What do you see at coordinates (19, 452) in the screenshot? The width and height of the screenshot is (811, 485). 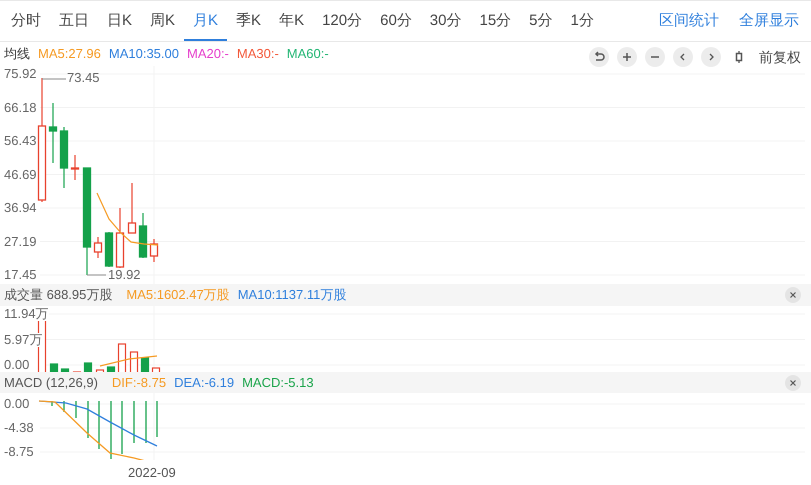 I see `axis-label: -8.75` at bounding box center [19, 452].